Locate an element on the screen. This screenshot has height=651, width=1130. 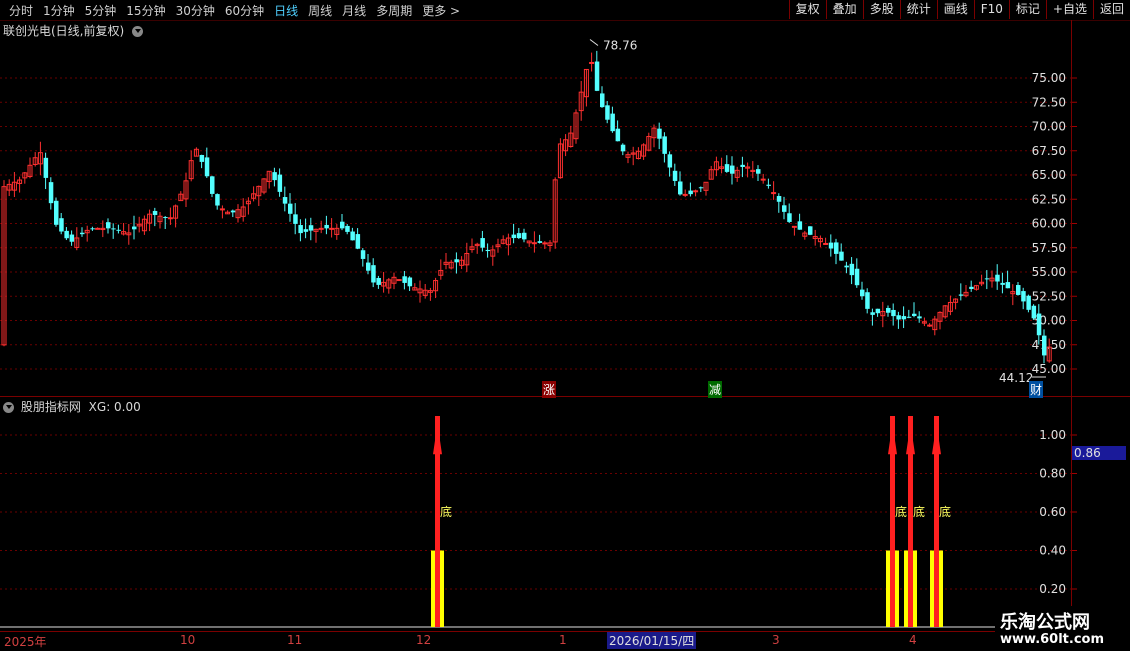
time-axis-label: 12 is located at coordinates (424, 640).